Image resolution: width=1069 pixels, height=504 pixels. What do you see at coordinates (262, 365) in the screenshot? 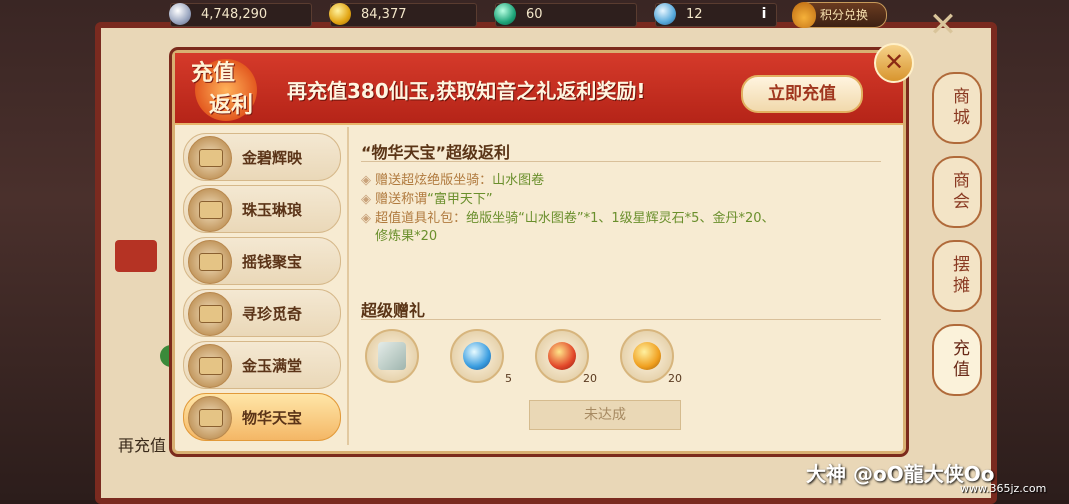
I see `tier-item: 金玉满堂` at bounding box center [262, 365].